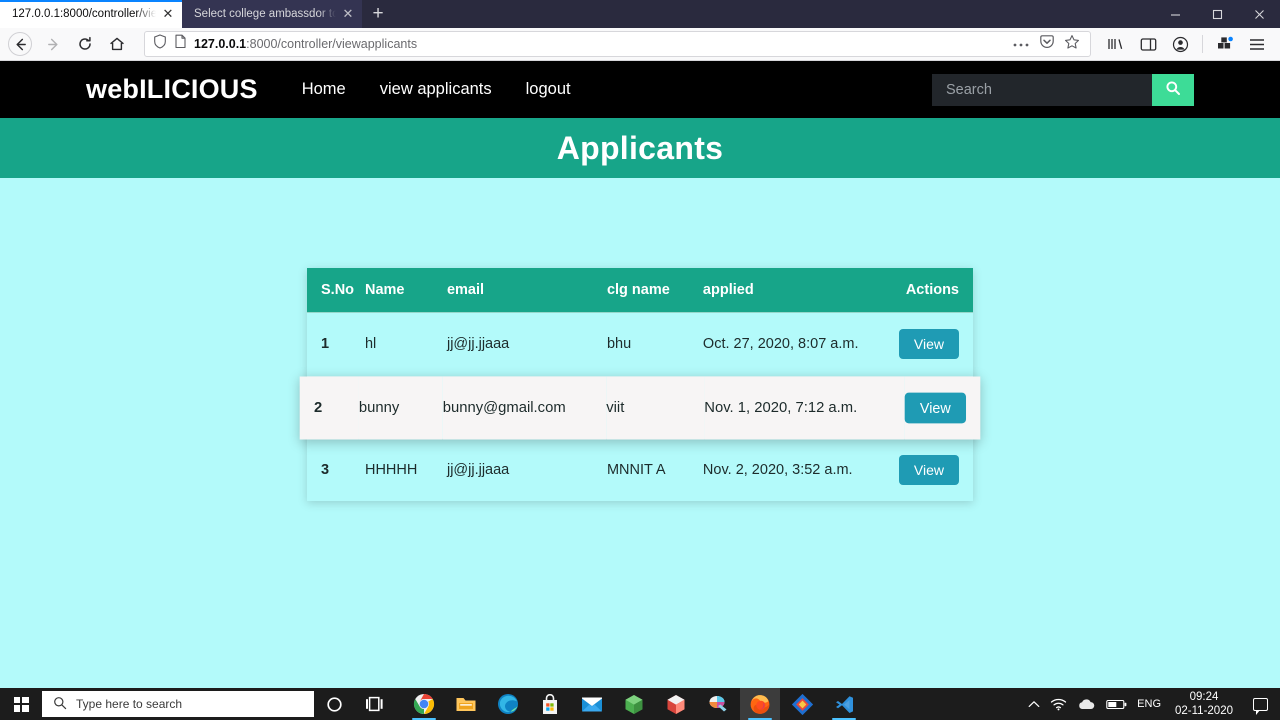 This screenshot has width=1280, height=720. Describe the element at coordinates (676, 704) in the screenshot. I see `red-cube-icon` at that location.